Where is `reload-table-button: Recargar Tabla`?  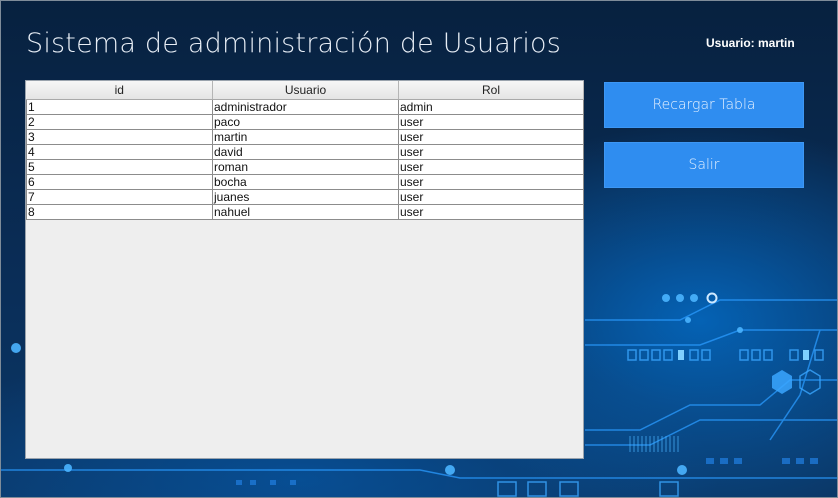 reload-table-button: Recargar Tabla is located at coordinates (704, 105).